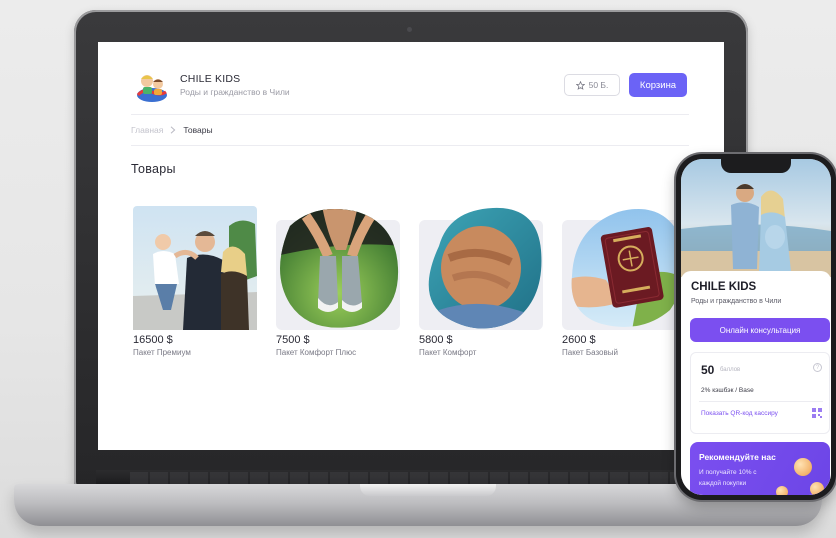 The width and height of the screenshot is (836, 538). What do you see at coordinates (579, 340) in the screenshot?
I see `product-price: 2600 $` at bounding box center [579, 340].